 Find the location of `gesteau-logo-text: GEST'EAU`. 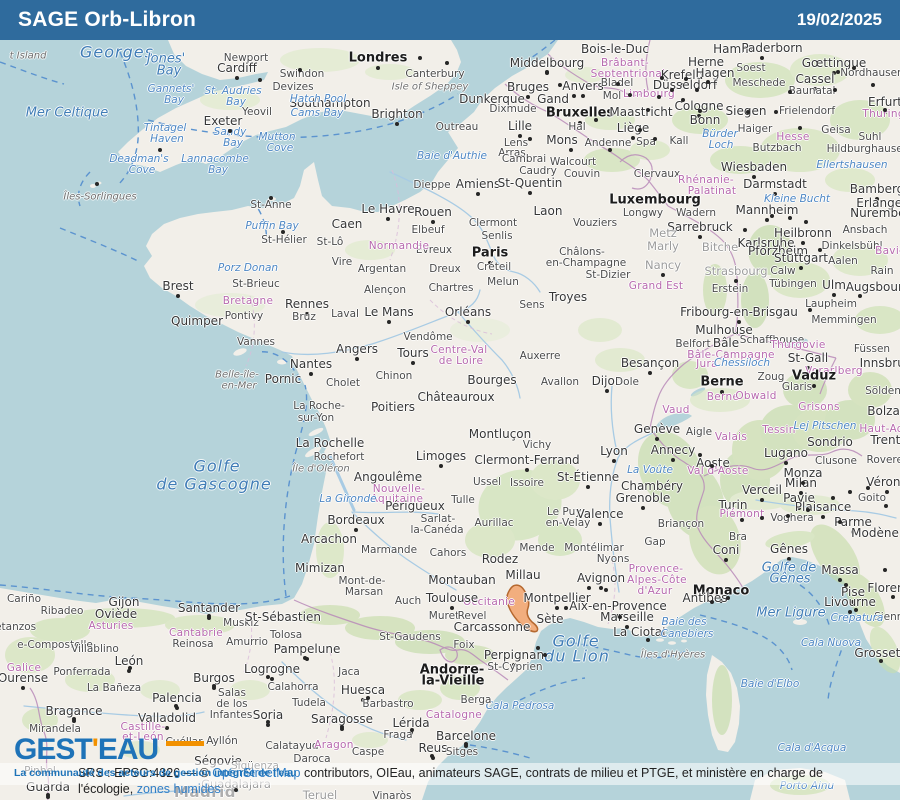

gesteau-logo-text: GEST'EAU is located at coordinates (86, 749).